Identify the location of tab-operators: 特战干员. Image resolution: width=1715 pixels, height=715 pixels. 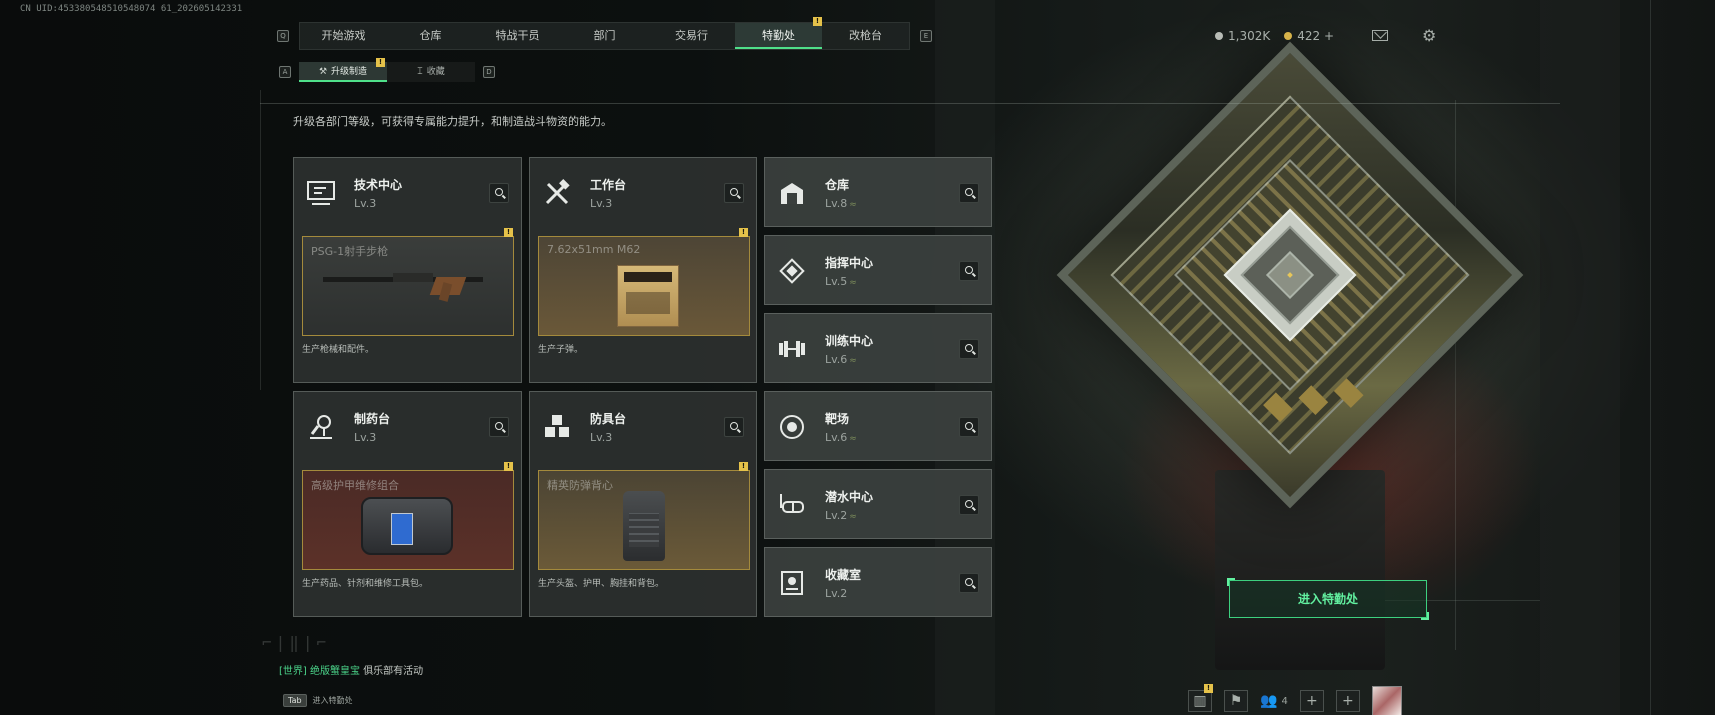
(517, 36).